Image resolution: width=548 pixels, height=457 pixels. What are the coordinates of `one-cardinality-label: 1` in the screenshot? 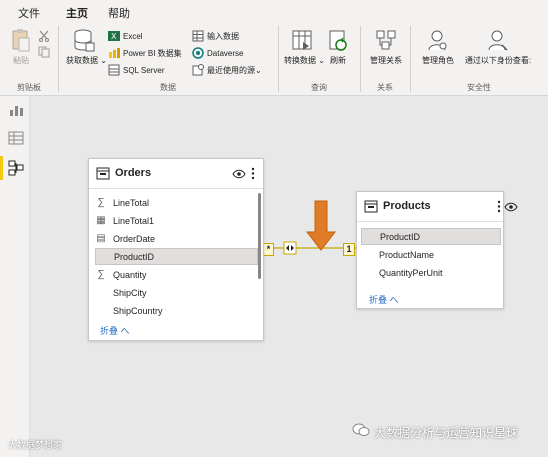 It's located at (349, 249).